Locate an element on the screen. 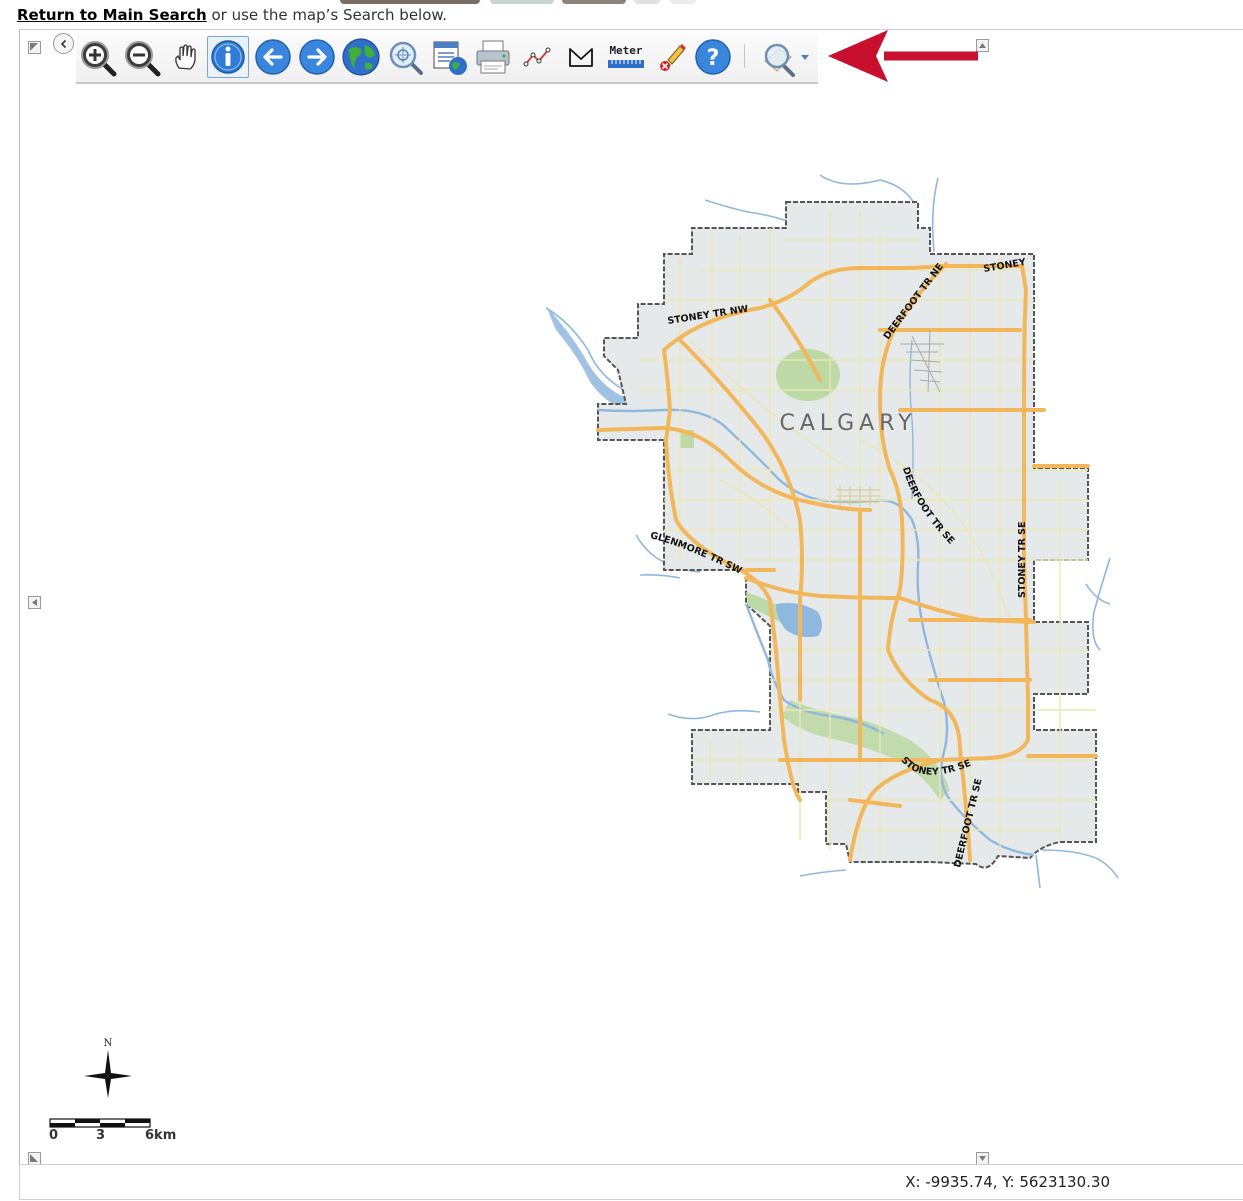  zoom-out-button is located at coordinates (141, 57).